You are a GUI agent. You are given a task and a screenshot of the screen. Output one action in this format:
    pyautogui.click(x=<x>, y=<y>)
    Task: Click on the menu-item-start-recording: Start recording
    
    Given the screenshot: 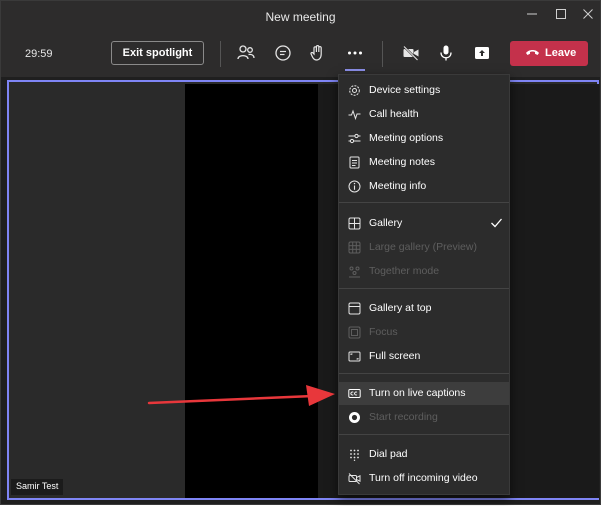 What is the action you would take?
    pyautogui.click(x=424, y=417)
    